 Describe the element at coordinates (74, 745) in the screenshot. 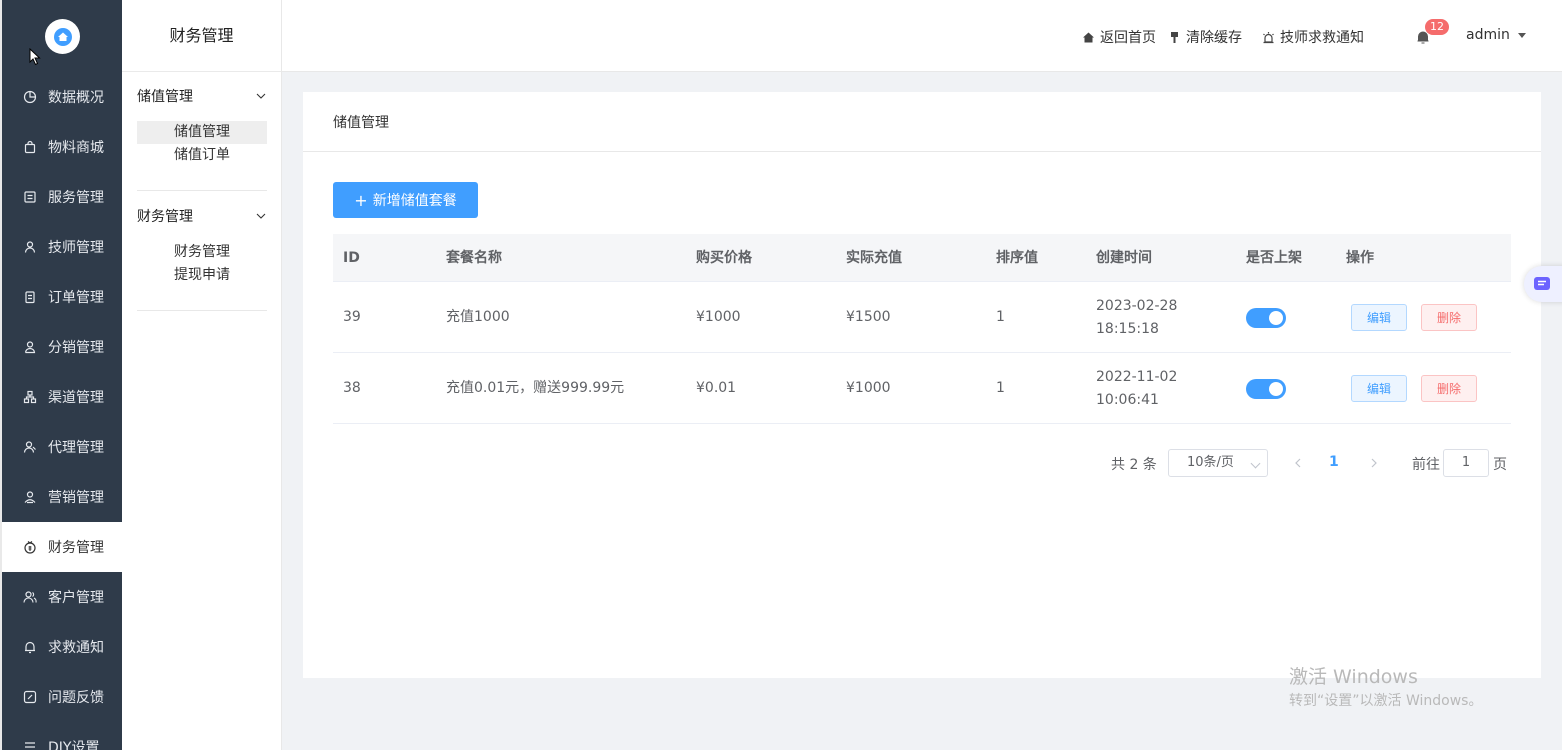

I see `nav-item-label: DIY设置` at that location.